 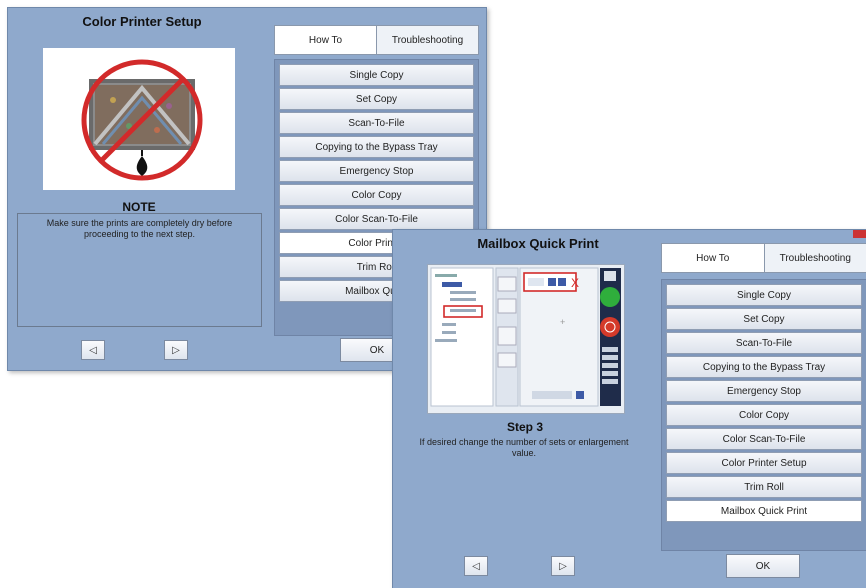 What do you see at coordinates (139, 207) in the screenshot?
I see `step-heading: NOTE` at bounding box center [139, 207].